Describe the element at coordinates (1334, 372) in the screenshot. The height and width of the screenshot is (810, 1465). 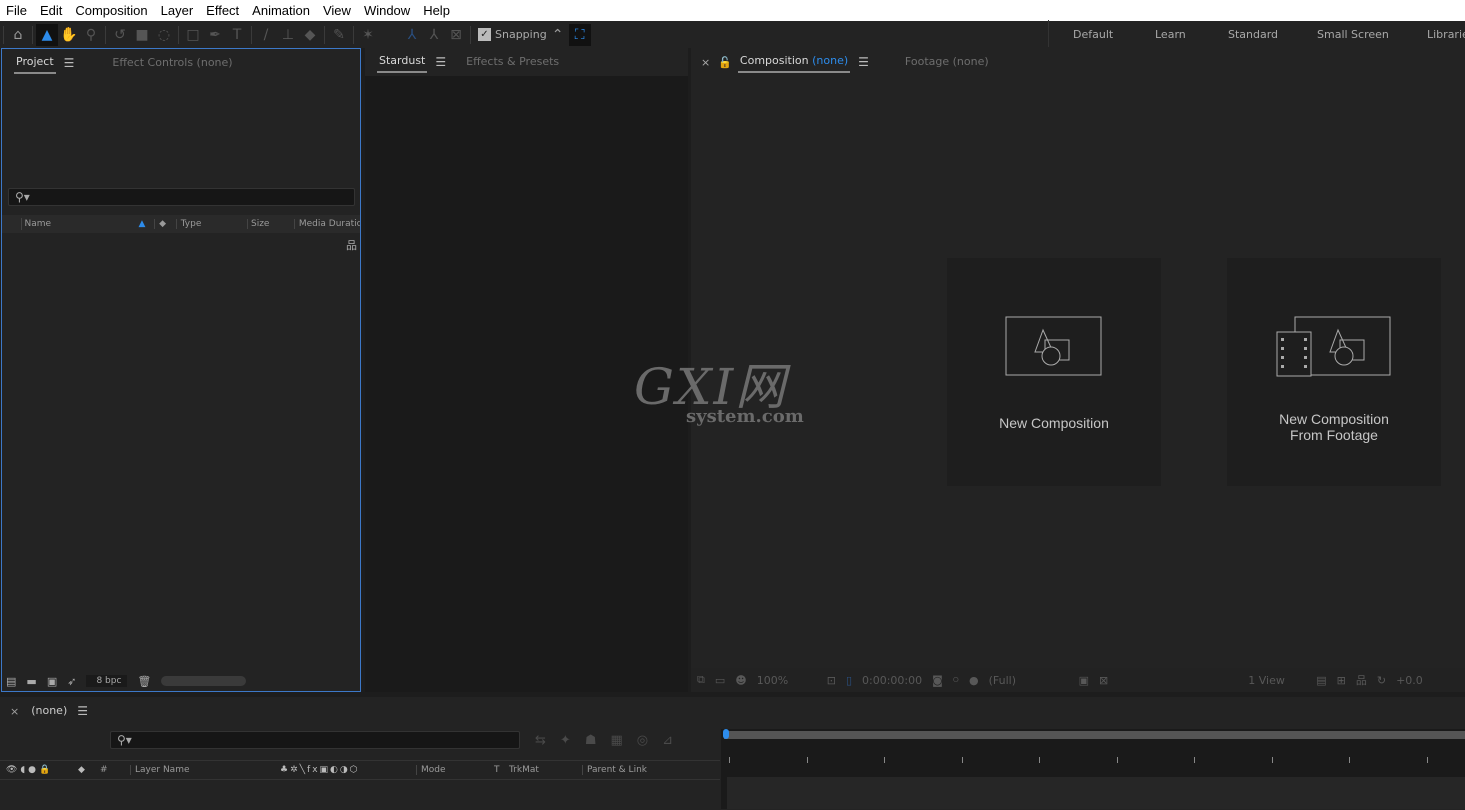
I see `new-composition-from-footage-card: New Composition From Footage` at that location.